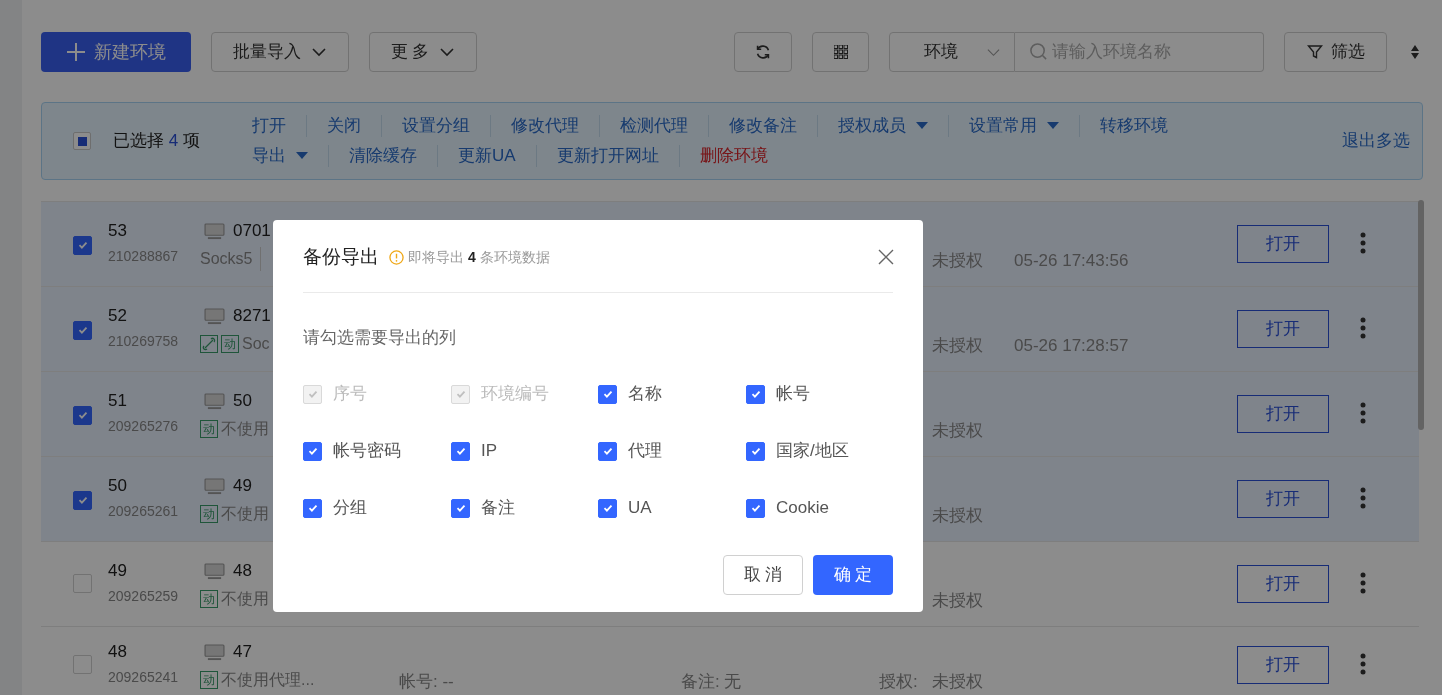  What do you see at coordinates (144, 511) in the screenshot?
I see `environment-id: 209265261` at bounding box center [144, 511].